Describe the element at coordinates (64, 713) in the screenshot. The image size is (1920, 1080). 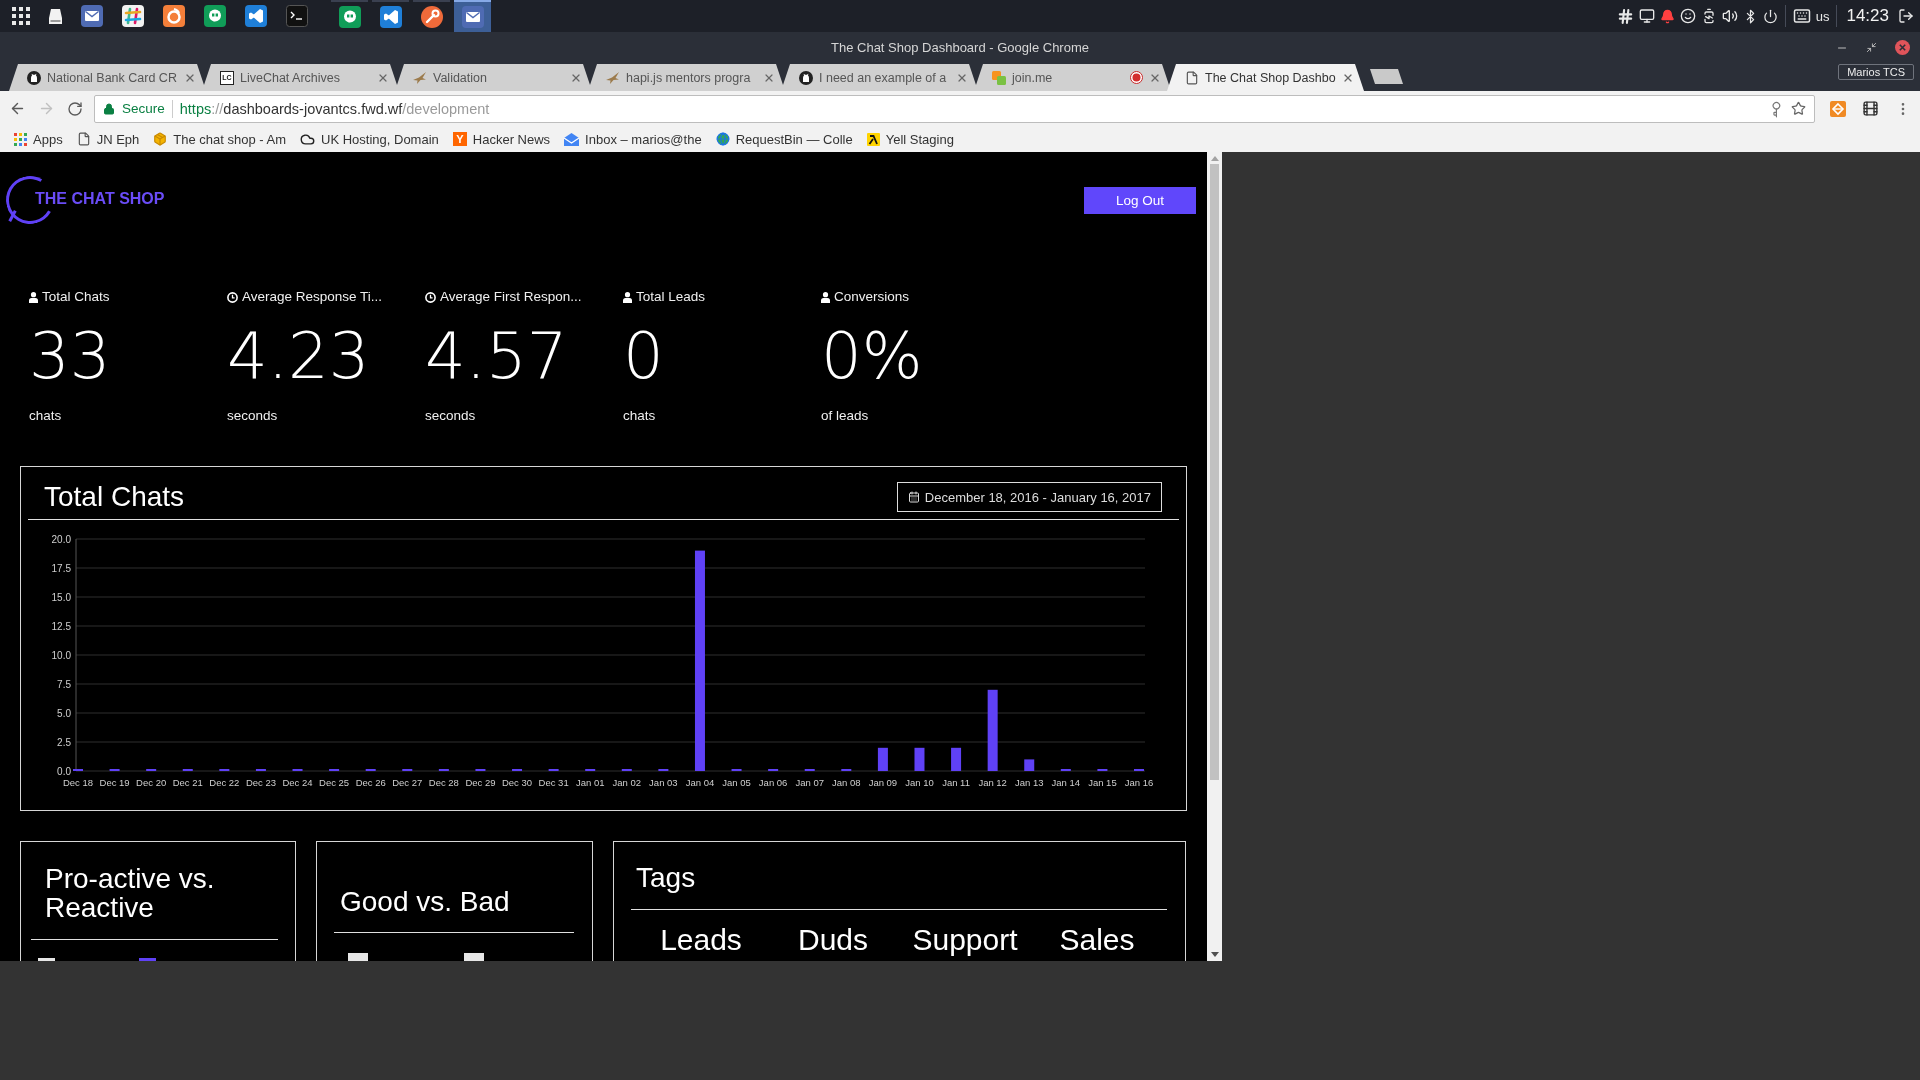
I see `axis-tick-label: 5.0` at that location.